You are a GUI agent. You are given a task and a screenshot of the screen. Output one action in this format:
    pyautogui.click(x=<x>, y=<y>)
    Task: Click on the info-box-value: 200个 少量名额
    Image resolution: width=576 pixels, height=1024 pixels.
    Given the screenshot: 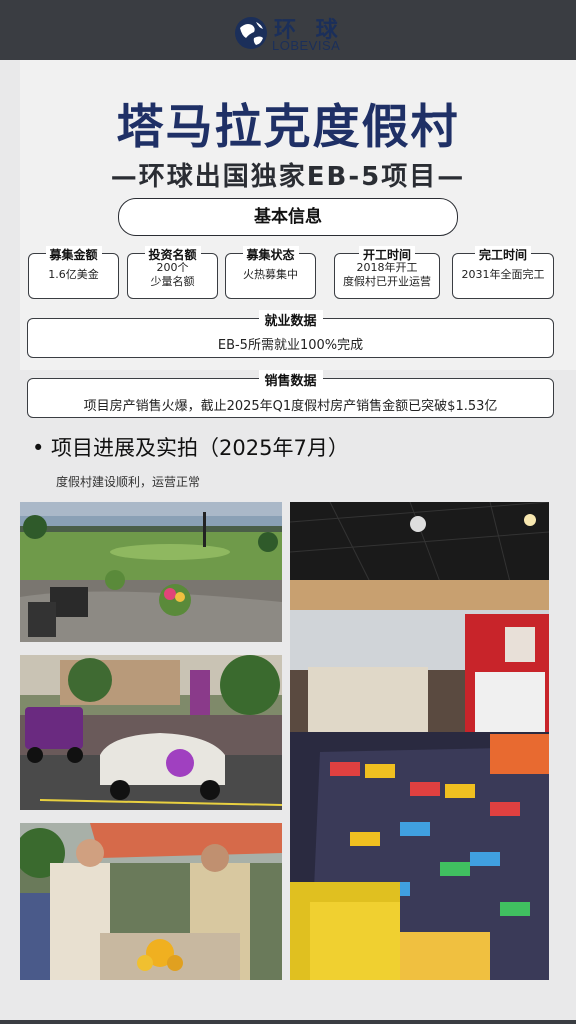 What is the action you would take?
    pyautogui.click(x=172, y=274)
    